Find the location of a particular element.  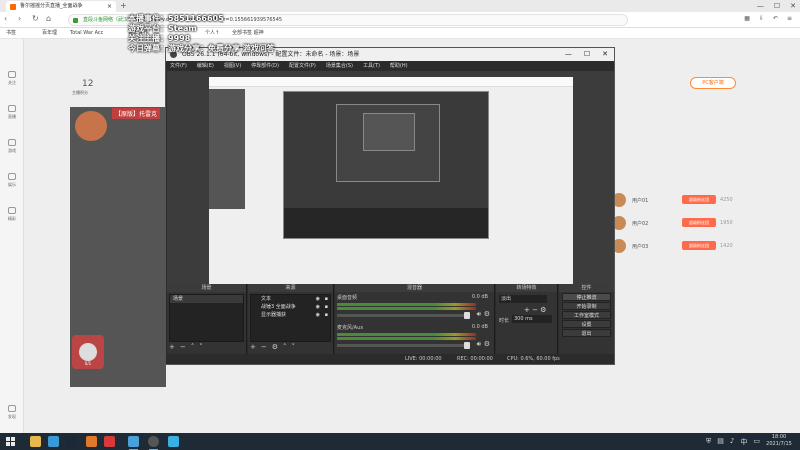

download-icon: ⇩ is located at coordinates (761, 18).